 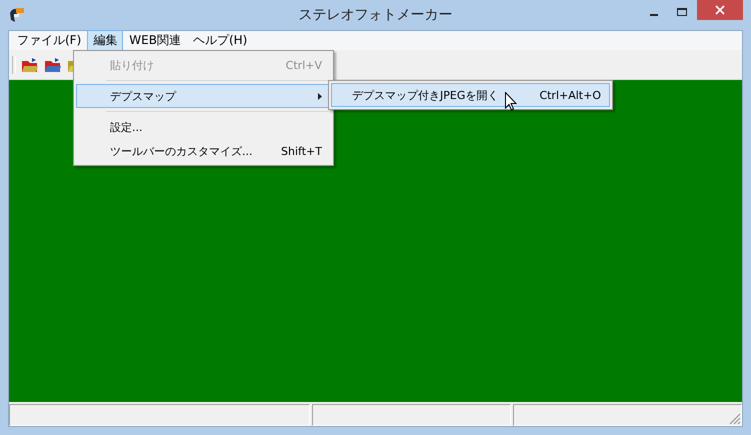 What do you see at coordinates (735, 419) in the screenshot?
I see `resize-grip-icon` at bounding box center [735, 419].